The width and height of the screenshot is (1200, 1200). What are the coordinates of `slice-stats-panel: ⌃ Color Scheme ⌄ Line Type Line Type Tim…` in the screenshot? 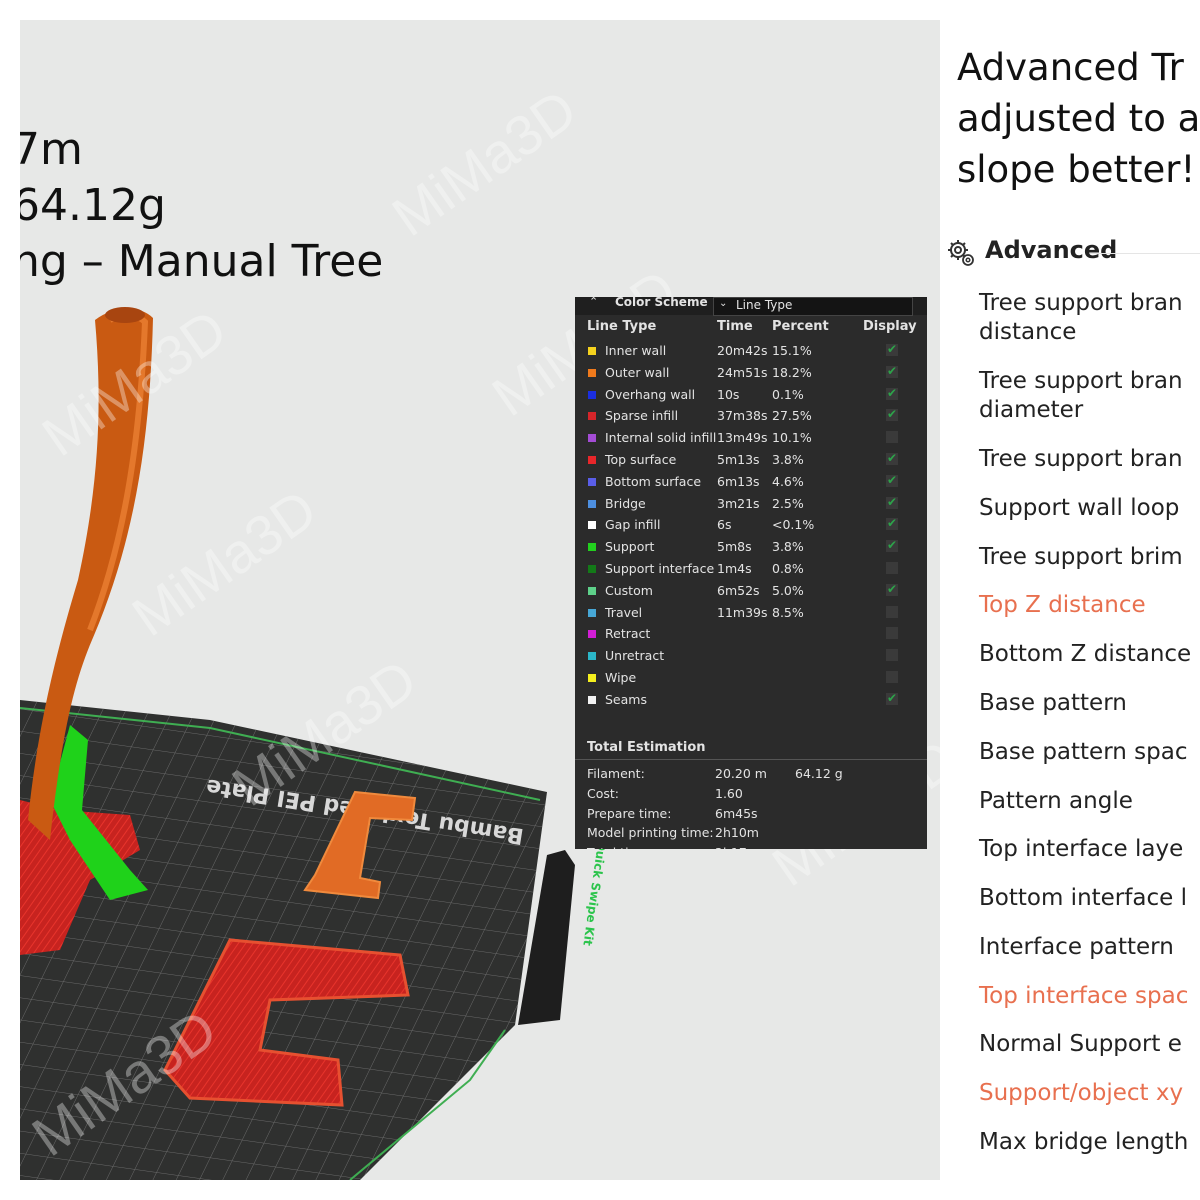 It's located at (751, 573).